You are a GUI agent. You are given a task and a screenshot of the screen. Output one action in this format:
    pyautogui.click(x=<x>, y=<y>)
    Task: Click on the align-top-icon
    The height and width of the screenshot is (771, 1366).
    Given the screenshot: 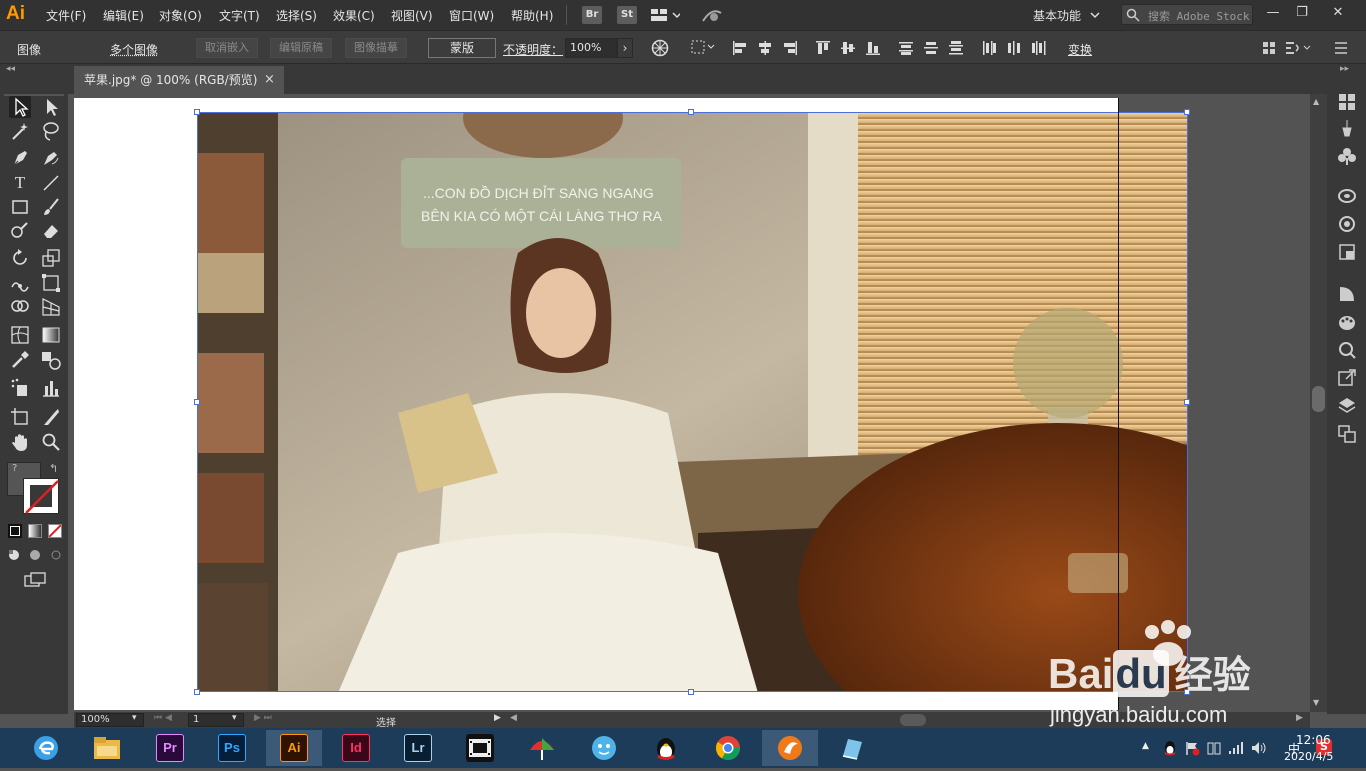 What is the action you would take?
    pyautogui.click(x=823, y=48)
    